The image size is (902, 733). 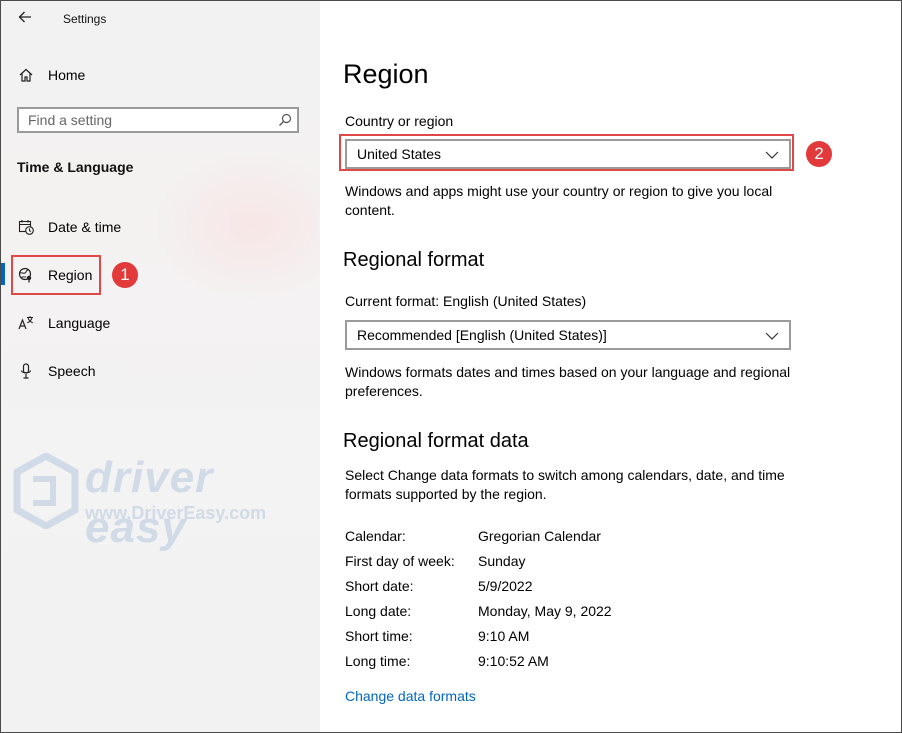 What do you see at coordinates (160, 323) in the screenshot?
I see `sidebar-item-language: Language` at bounding box center [160, 323].